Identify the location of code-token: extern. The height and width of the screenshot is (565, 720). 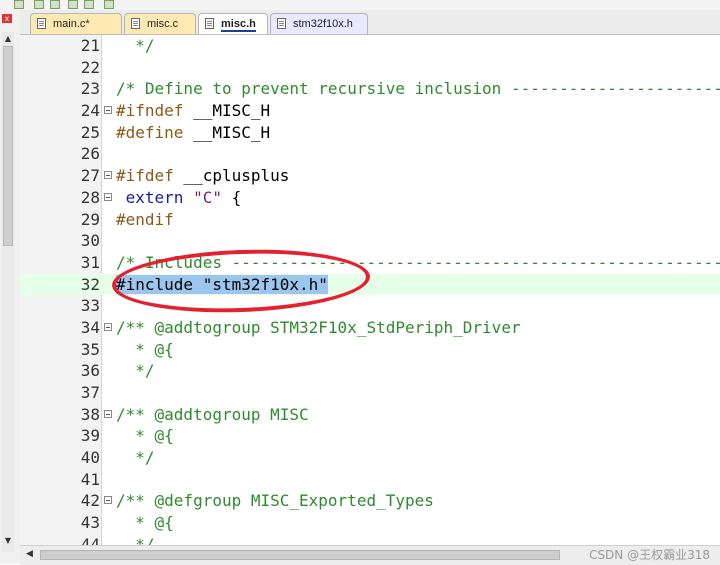
(150, 197).